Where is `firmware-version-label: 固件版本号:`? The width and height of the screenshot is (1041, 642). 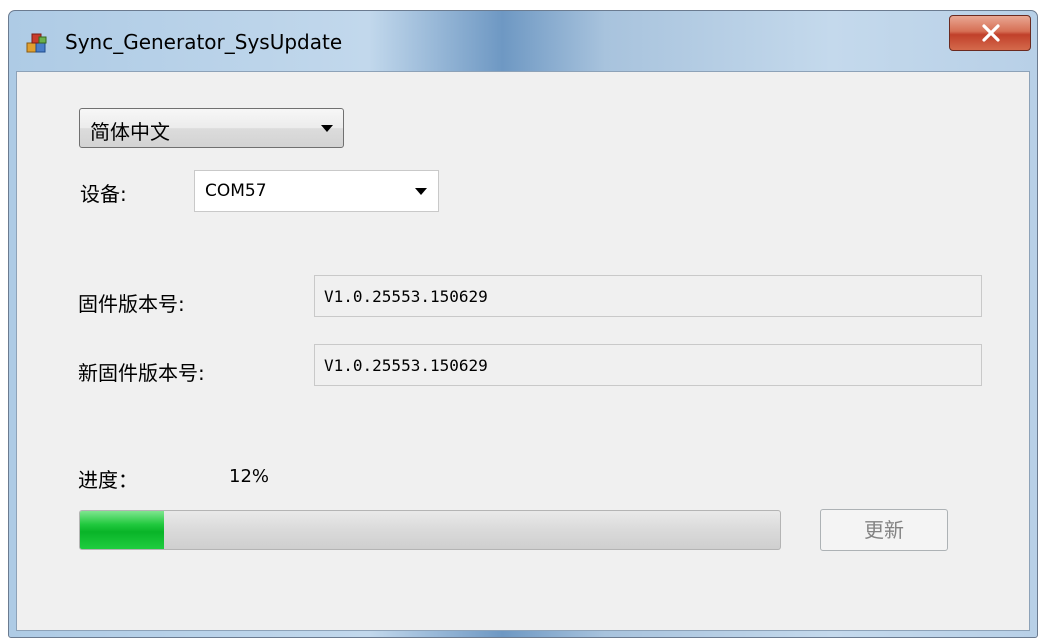 firmware-version-label: 固件版本号: is located at coordinates (131, 304).